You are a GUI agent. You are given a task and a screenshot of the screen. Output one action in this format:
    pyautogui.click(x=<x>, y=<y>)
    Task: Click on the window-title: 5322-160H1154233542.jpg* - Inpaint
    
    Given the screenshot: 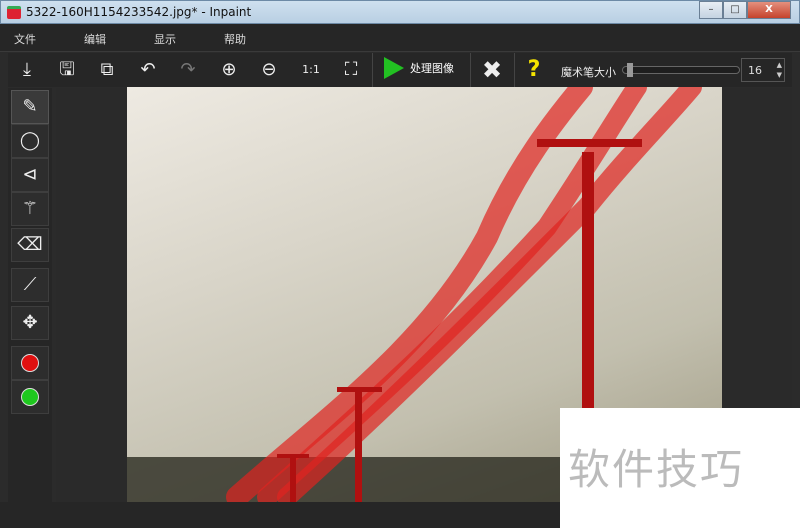 What is the action you would take?
    pyautogui.click(x=139, y=12)
    